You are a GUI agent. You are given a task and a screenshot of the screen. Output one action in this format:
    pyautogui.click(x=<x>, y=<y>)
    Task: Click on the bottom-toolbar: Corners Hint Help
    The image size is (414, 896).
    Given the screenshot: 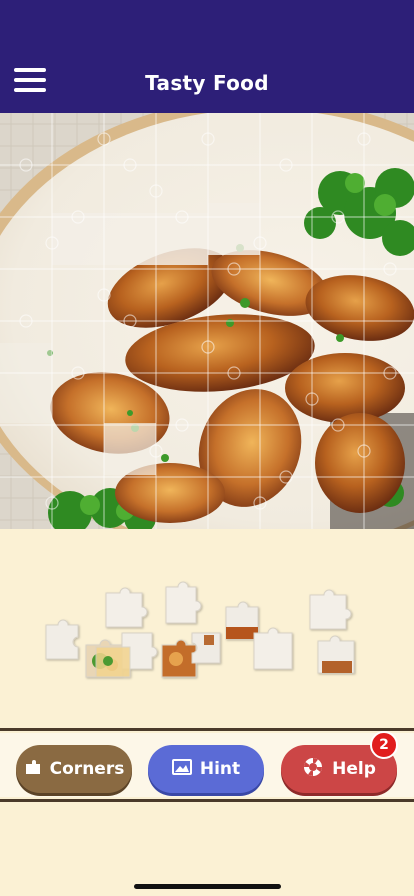 What is the action you would take?
    pyautogui.click(x=207, y=765)
    